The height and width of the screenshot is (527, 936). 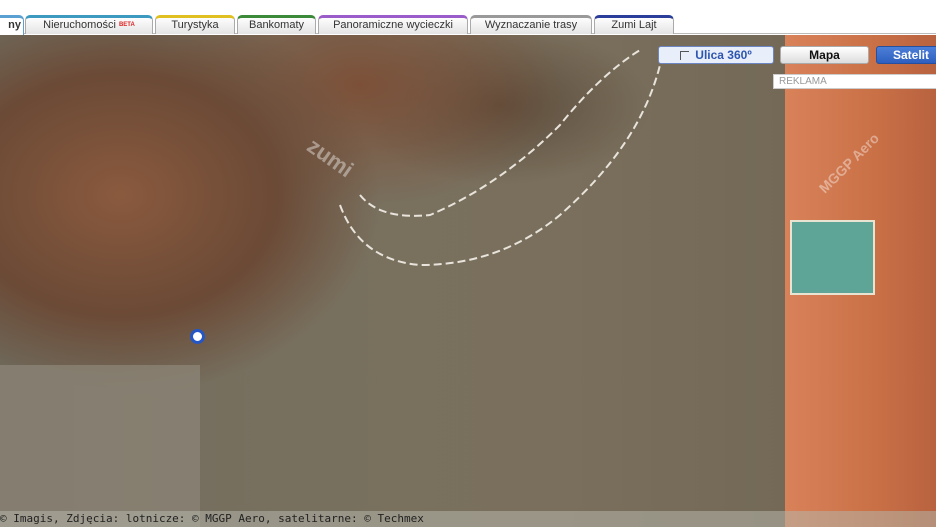 I want to click on tab-turystyka: Turystyka, so click(x=195, y=24).